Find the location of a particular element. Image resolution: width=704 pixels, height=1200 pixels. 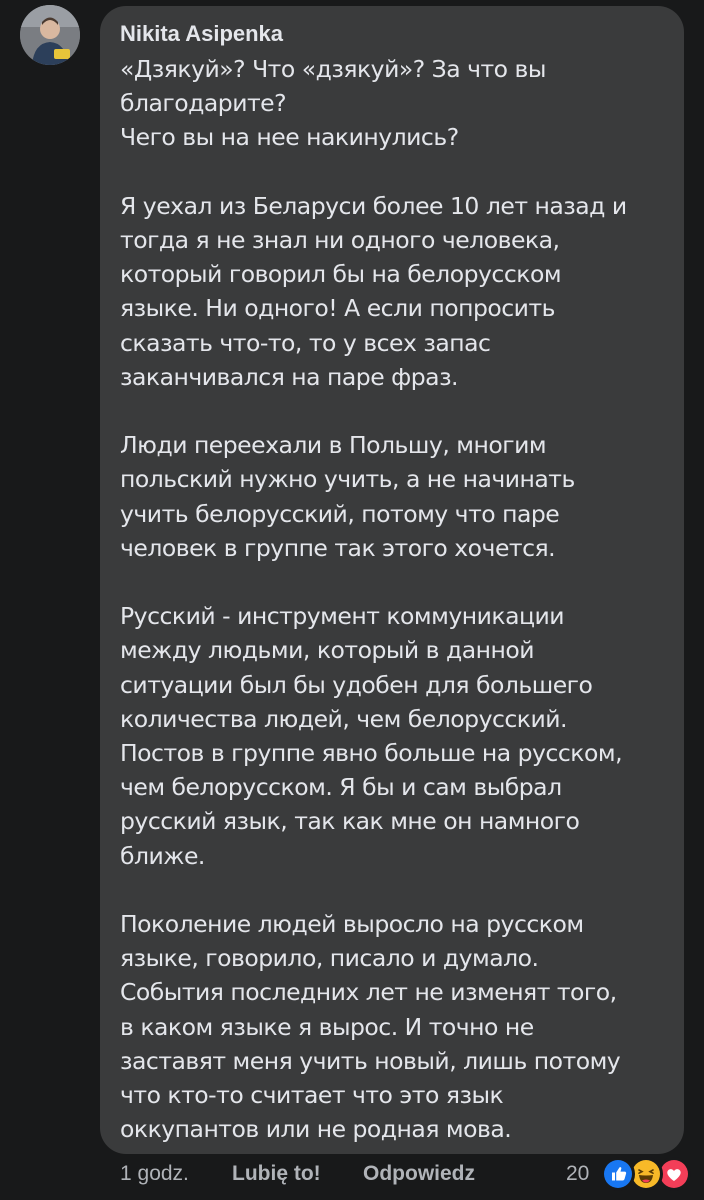

avatar-photo is located at coordinates (50, 35).